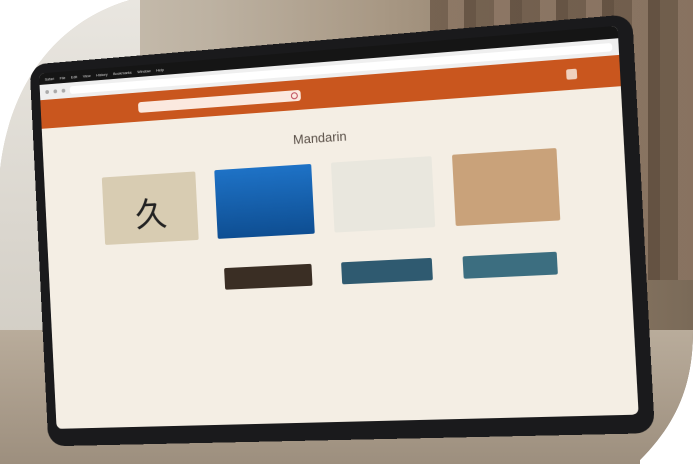 This screenshot has height=464, width=693. What do you see at coordinates (50, 79) in the screenshot?
I see `menubar-item: Safari` at bounding box center [50, 79].